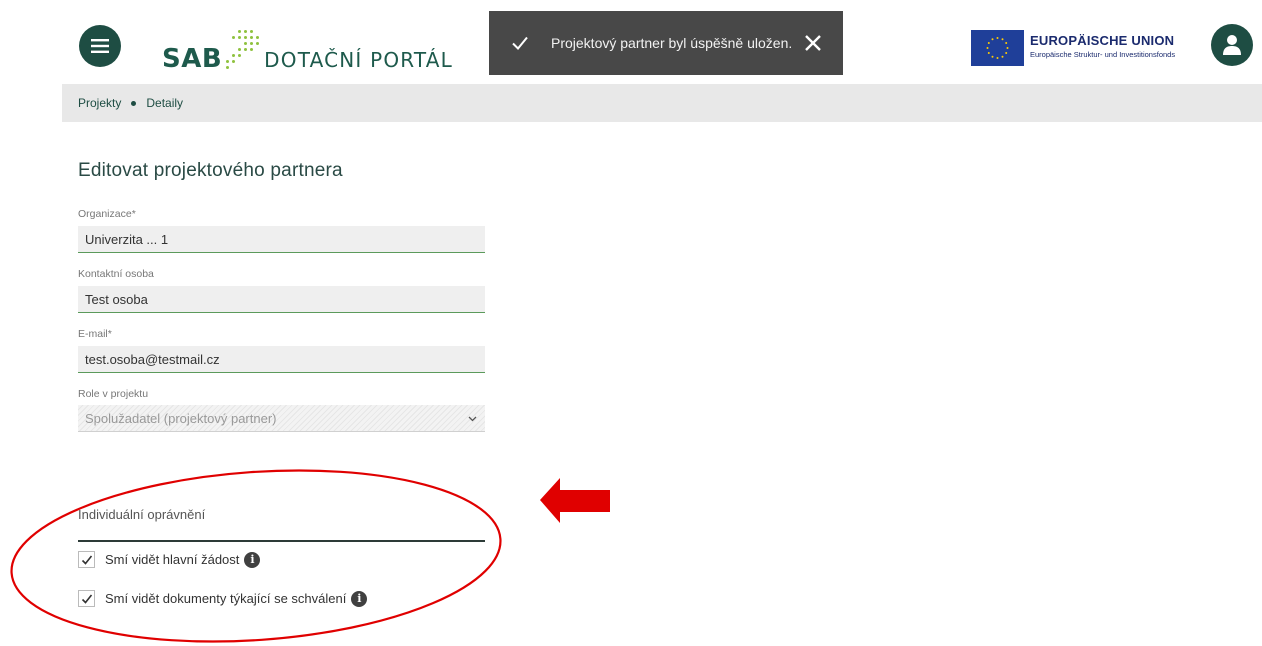  Describe the element at coordinates (813, 43) in the screenshot. I see `close-icon` at that location.